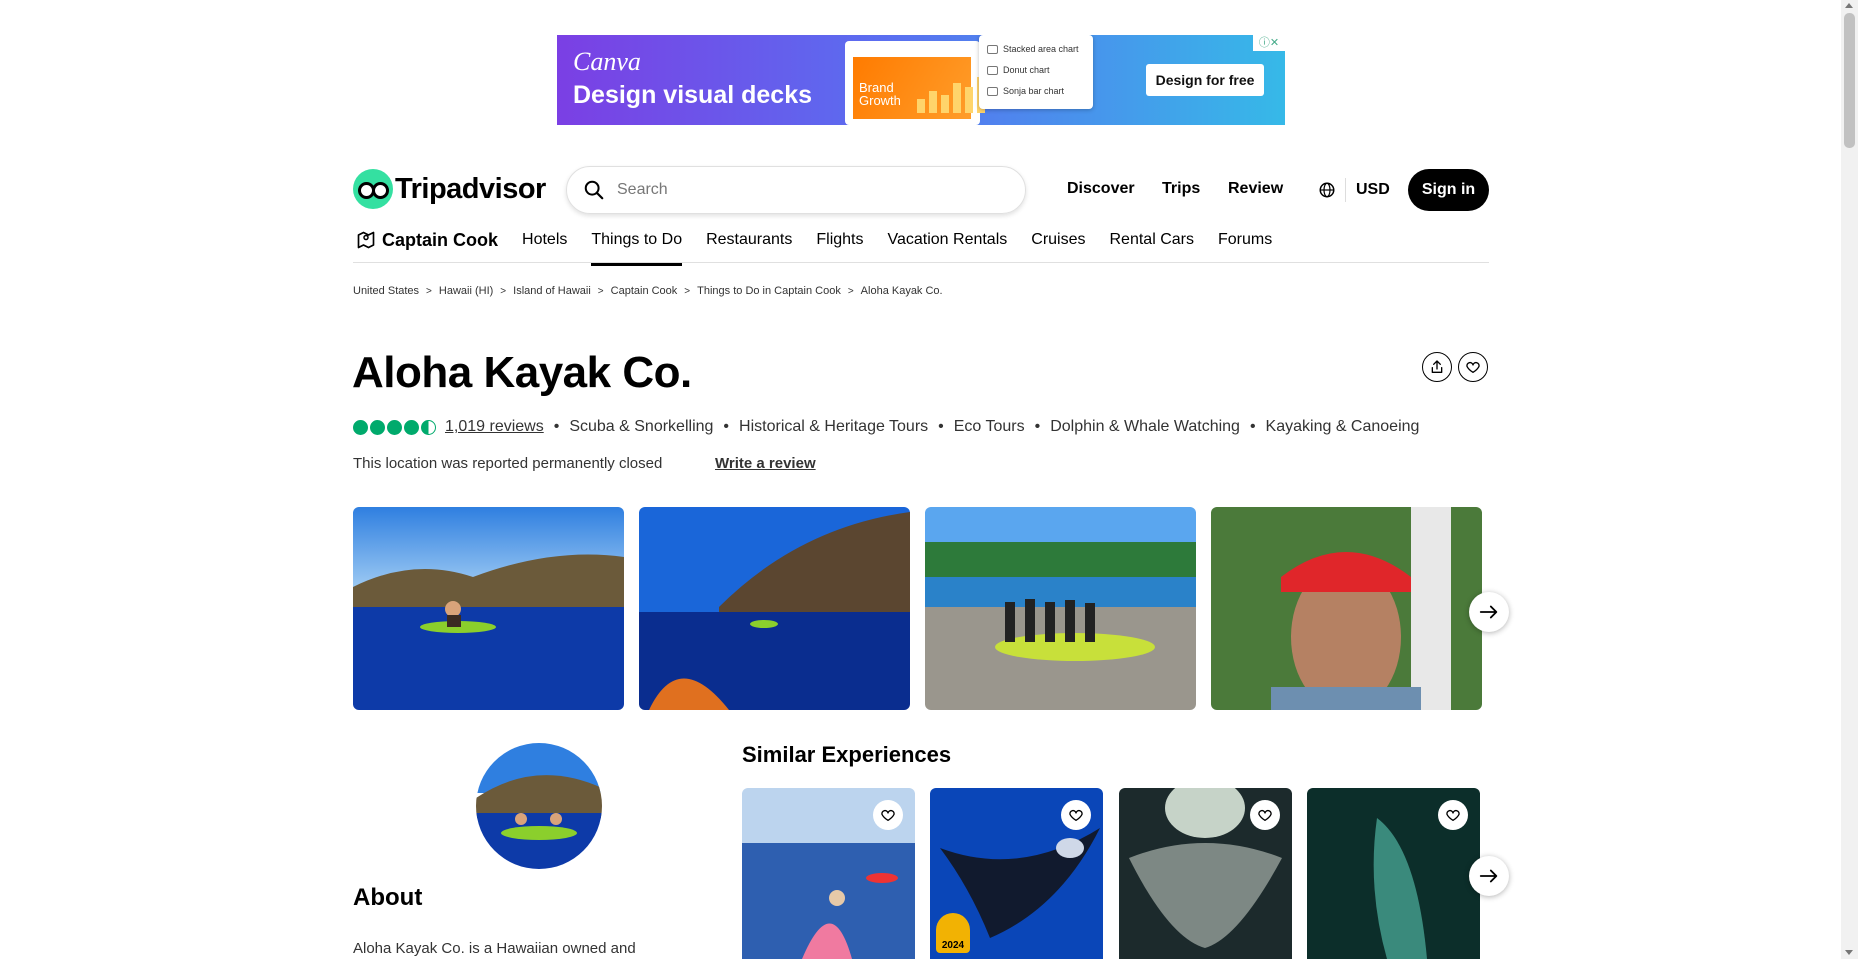  What do you see at coordinates (901, 291) in the screenshot?
I see `breadcrumb-current: Aloha Kayak Co.` at bounding box center [901, 291].